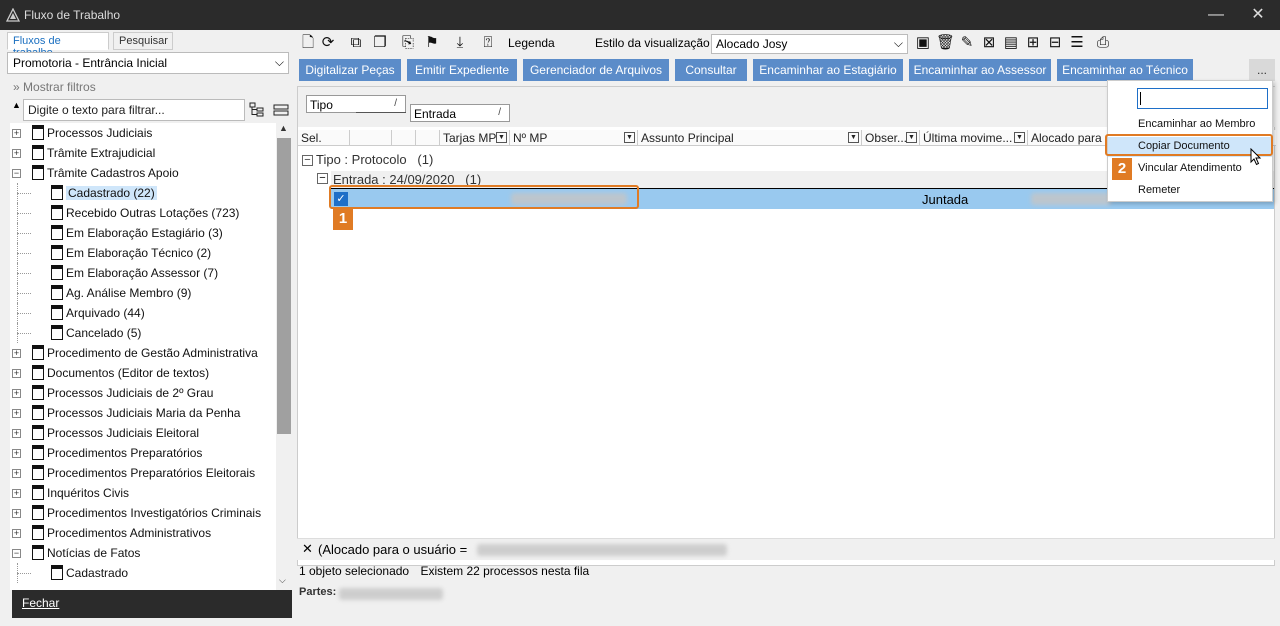 This screenshot has width=1280, height=626. I want to click on tab-search: Pesquisar, so click(143, 41).